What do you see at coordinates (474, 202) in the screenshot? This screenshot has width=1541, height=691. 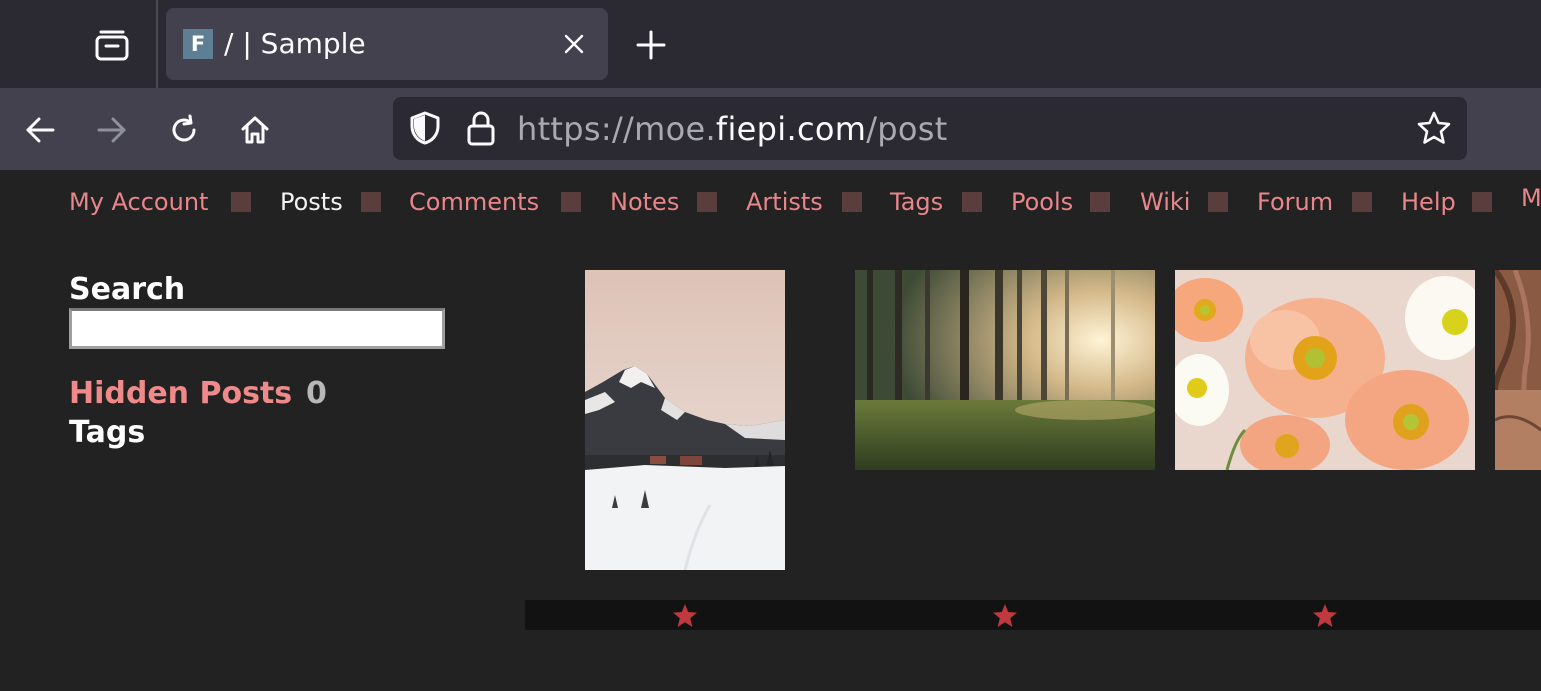 I see `nav-comments: Comments` at bounding box center [474, 202].